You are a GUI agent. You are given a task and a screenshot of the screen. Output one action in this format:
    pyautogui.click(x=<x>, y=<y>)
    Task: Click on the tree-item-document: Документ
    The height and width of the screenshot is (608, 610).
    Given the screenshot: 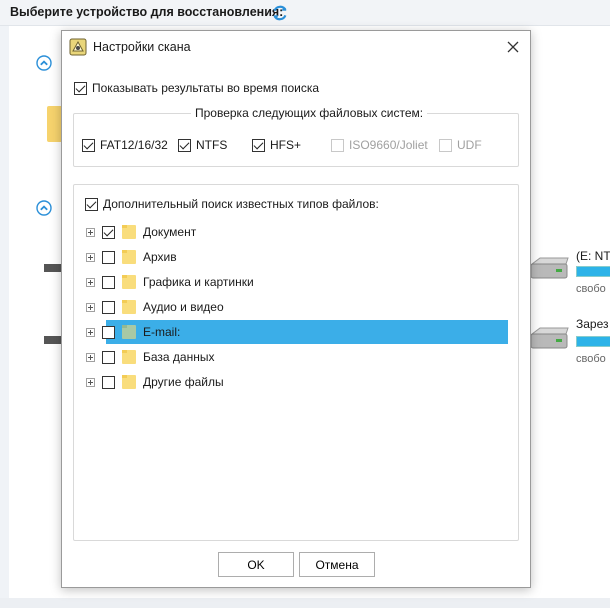 What is the action you would take?
    pyautogui.click(x=297, y=232)
    